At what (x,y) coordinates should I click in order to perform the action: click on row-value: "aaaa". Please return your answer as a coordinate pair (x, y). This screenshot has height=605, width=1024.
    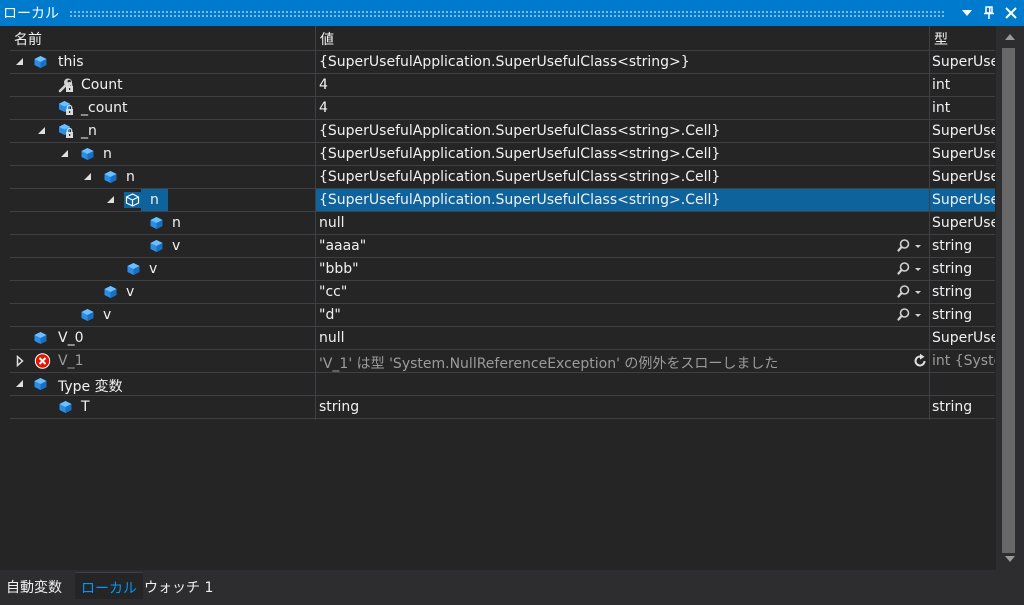
    Looking at the image, I should click on (343, 246).